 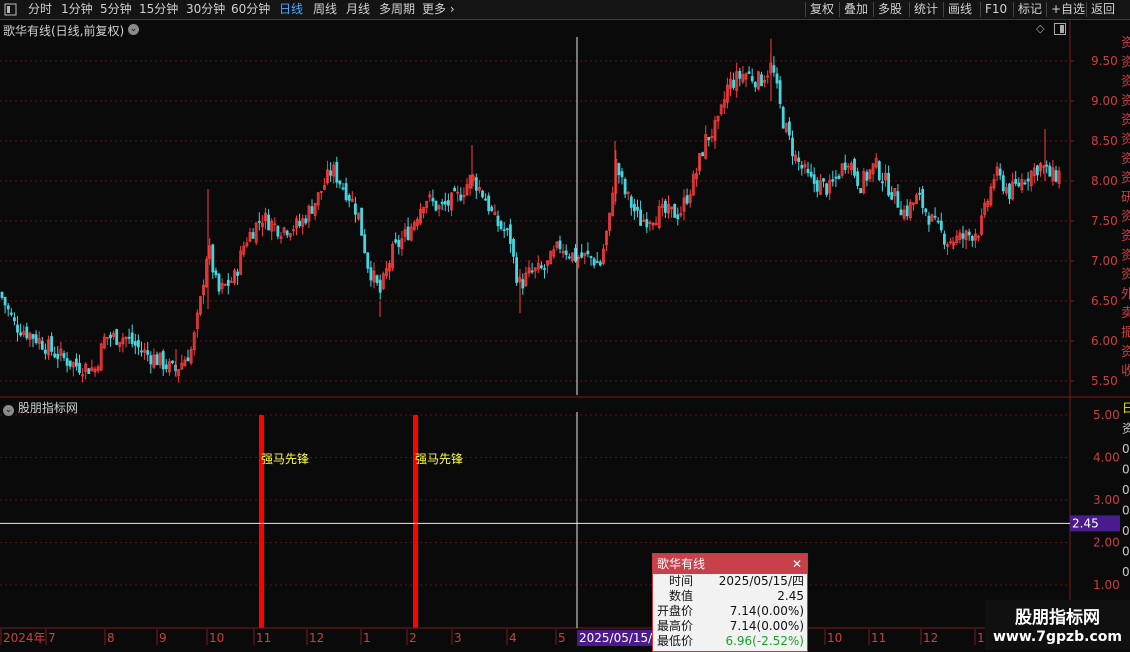 I want to click on indicator-tick-label: 4.00, so click(x=1106, y=458).